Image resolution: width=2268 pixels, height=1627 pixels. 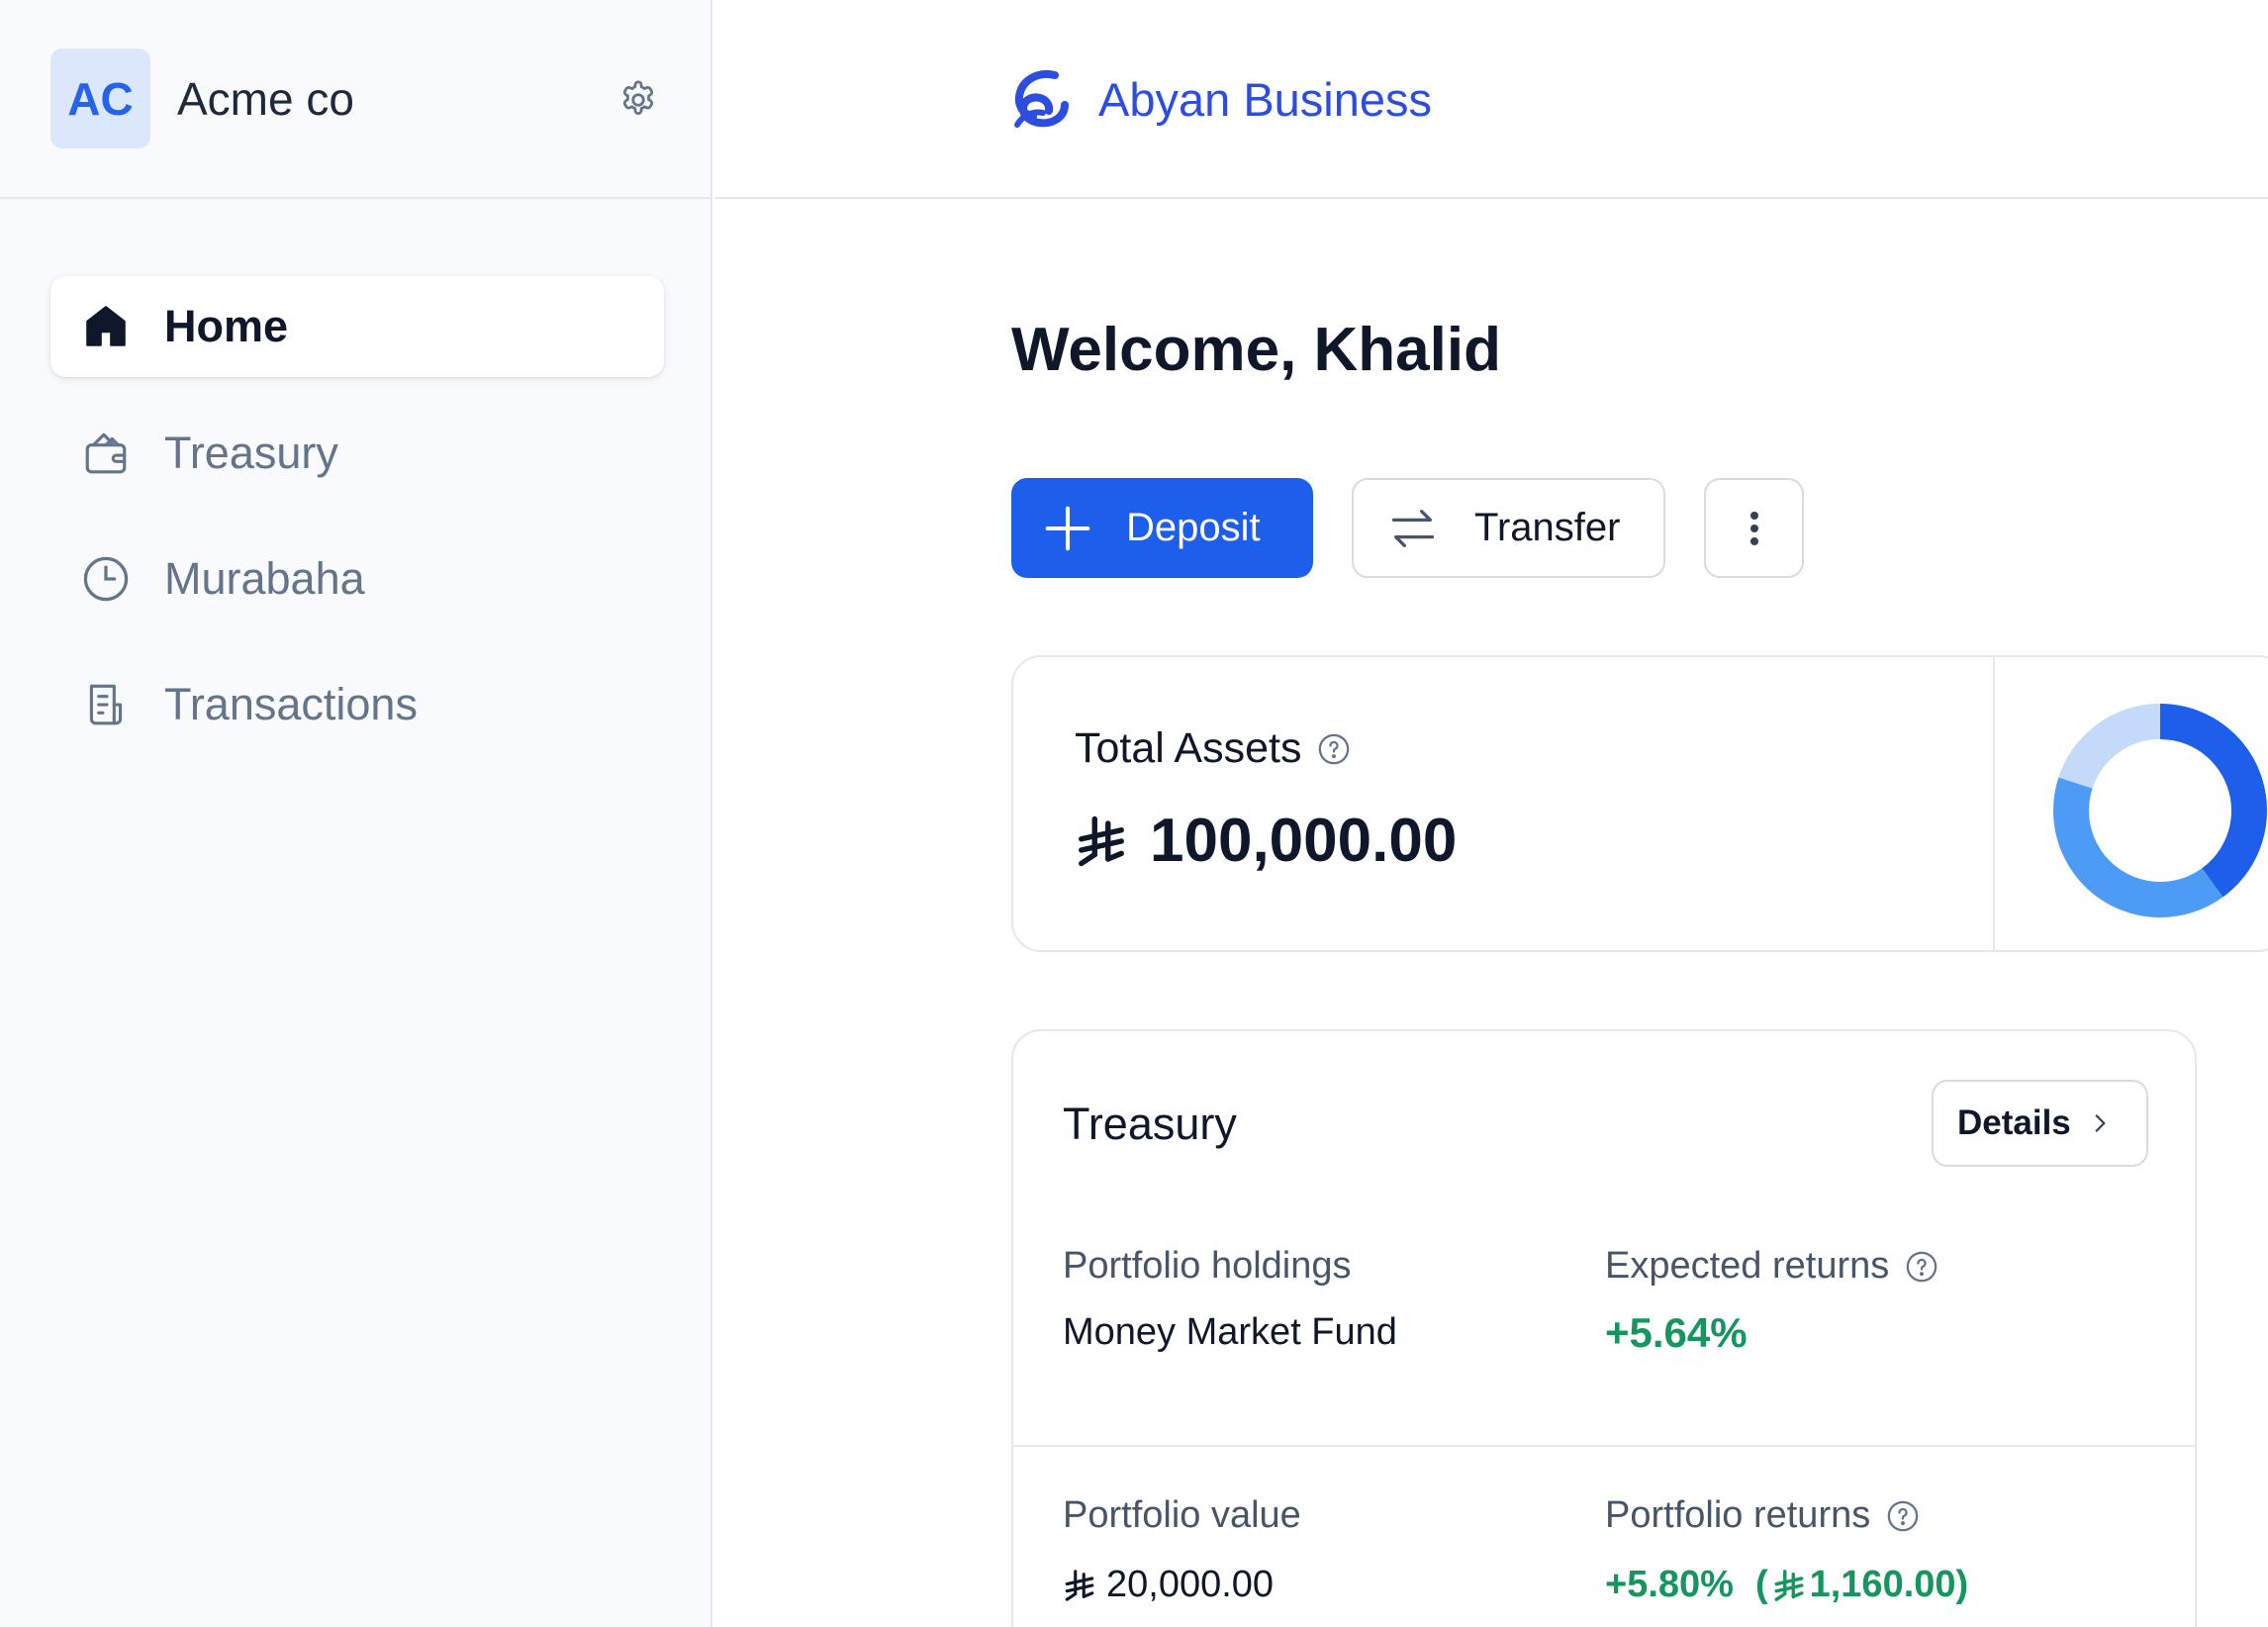 What do you see at coordinates (357, 453) in the screenshot?
I see `sidebar-item-treasury: Treasury` at bounding box center [357, 453].